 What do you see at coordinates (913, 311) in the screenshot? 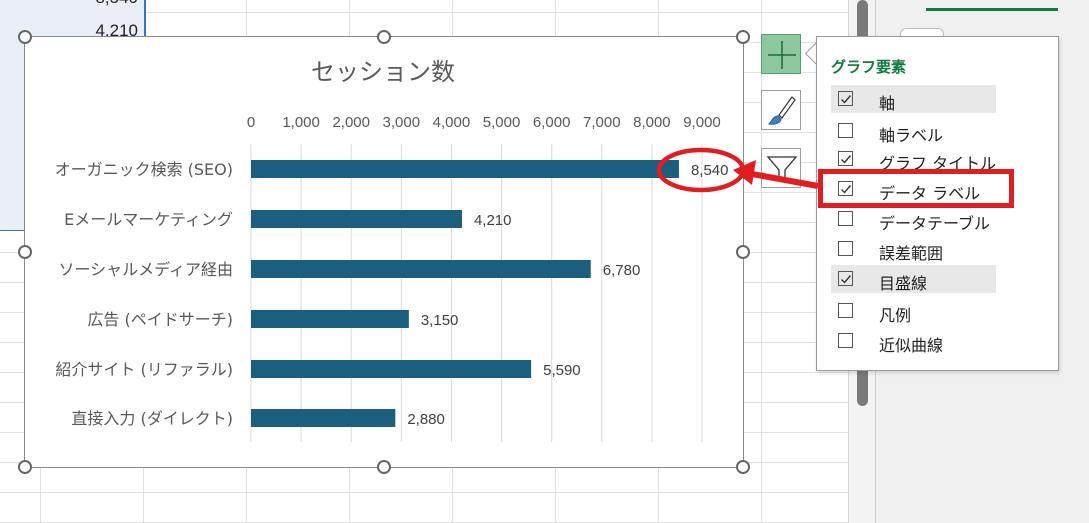
I see `chart-element-option: 凡例` at bounding box center [913, 311].